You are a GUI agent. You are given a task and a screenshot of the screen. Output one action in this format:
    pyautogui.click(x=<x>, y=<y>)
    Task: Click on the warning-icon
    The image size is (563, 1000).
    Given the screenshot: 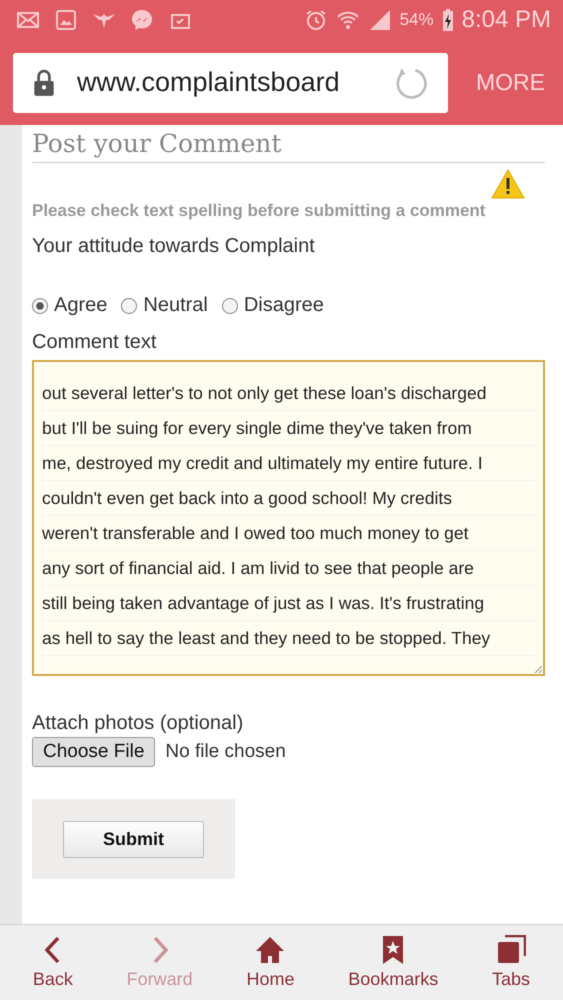 What is the action you would take?
    pyautogui.click(x=508, y=184)
    